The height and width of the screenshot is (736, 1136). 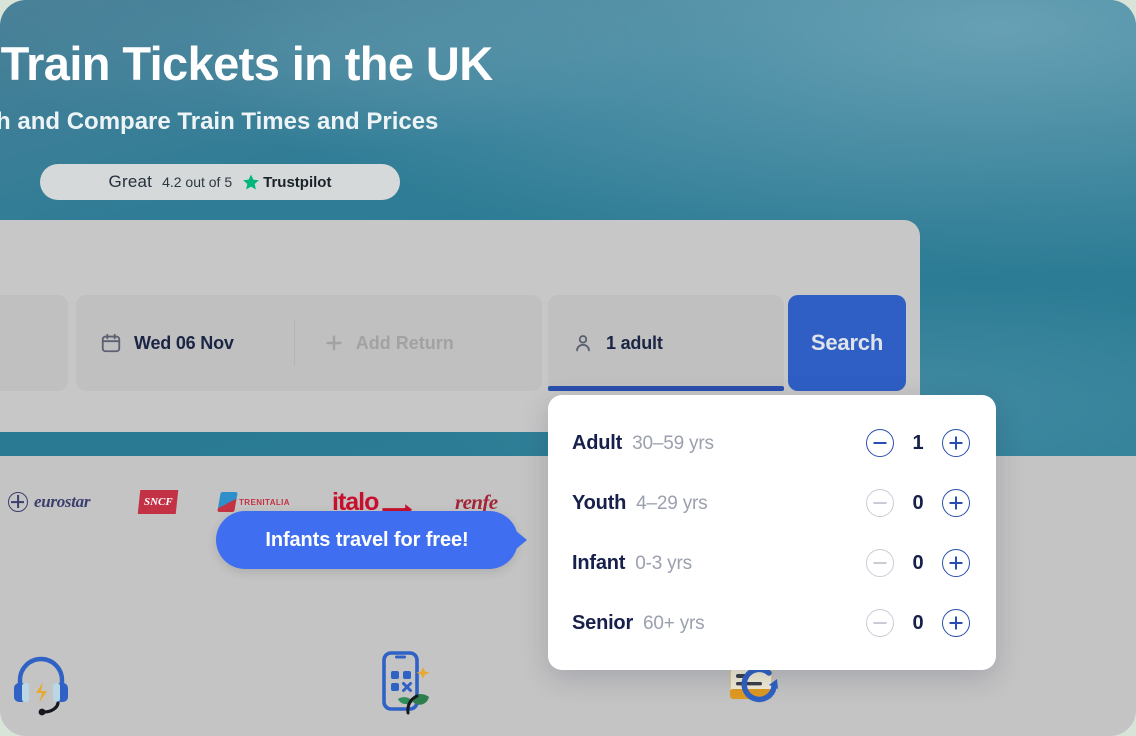 I want to click on logo-eurostar: eurostar, so click(x=49, y=502).